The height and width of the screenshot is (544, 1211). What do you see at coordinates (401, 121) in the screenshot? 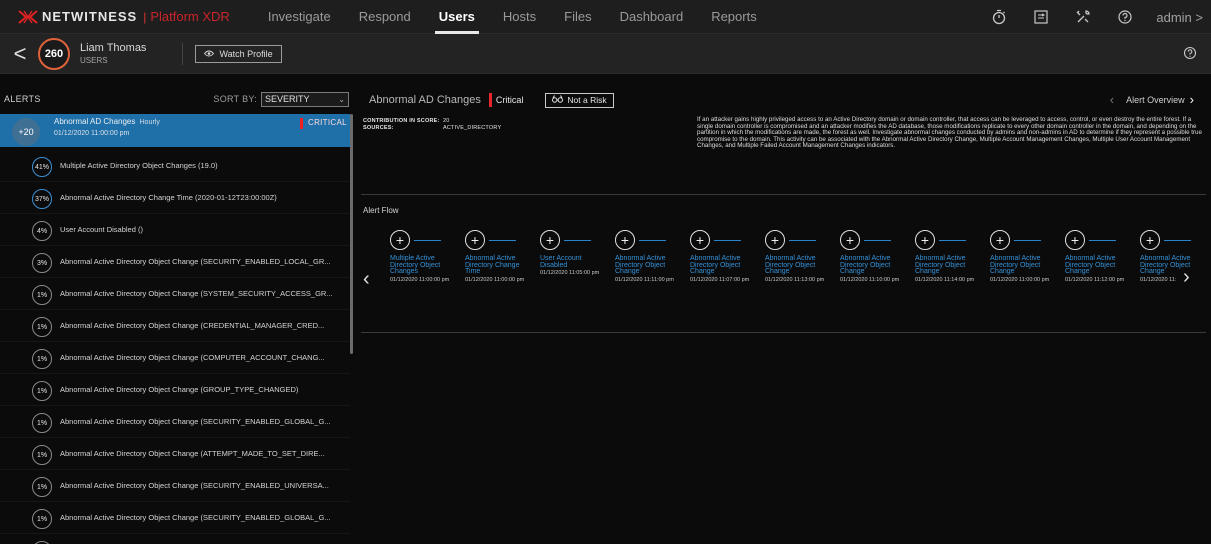
I see `contribution-label: CONTRIBUTION IN SCORE:` at bounding box center [401, 121].